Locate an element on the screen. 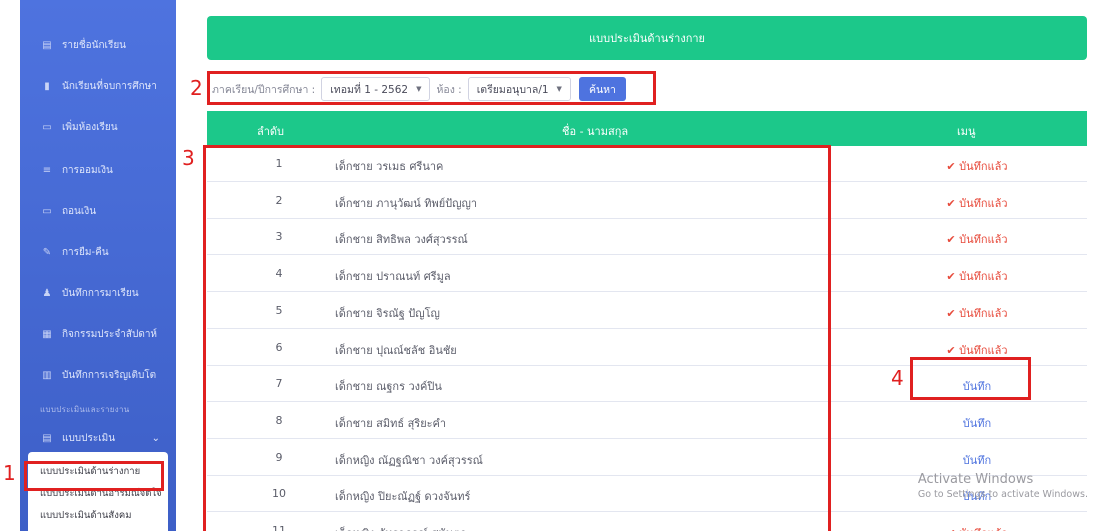 The height and width of the screenshot is (531, 1113). header-name: ชื่อ - นามสกุล is located at coordinates (595, 131).